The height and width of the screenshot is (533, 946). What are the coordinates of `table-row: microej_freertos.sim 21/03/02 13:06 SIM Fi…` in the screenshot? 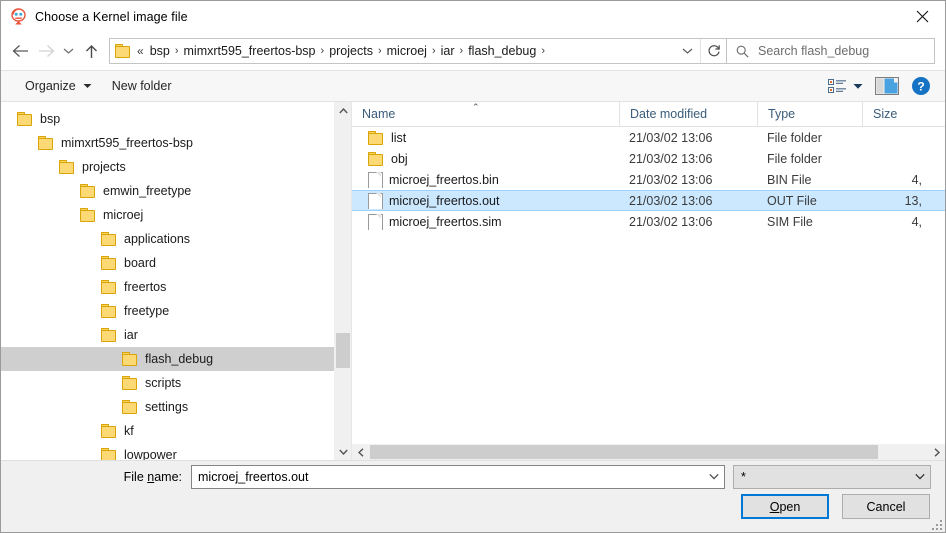 It's located at (648, 221).